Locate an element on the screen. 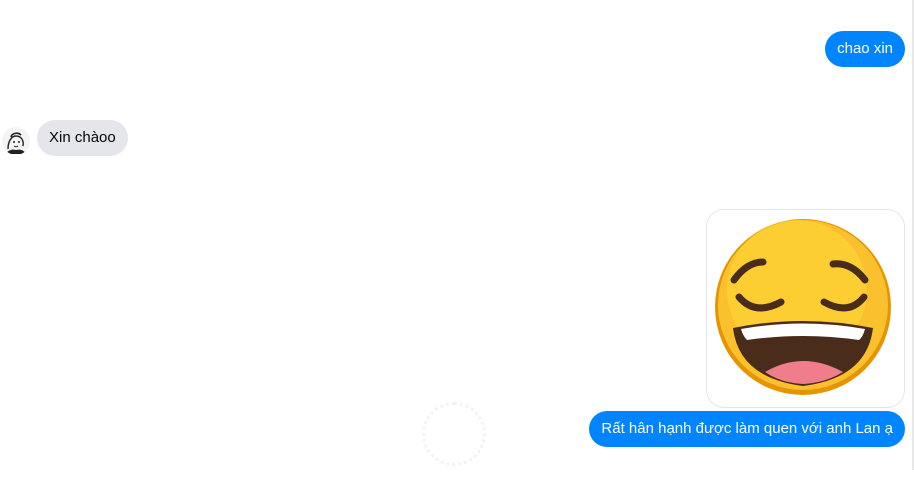  user-avatar-icon is located at coordinates (16, 141).